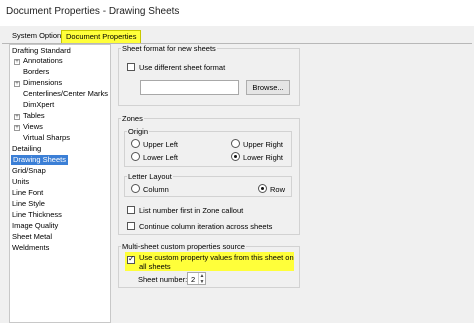 This screenshot has height=323, width=474. Describe the element at coordinates (201, 279) in the screenshot. I see `spinner-arrows-icon: ▲ ▼` at that location.